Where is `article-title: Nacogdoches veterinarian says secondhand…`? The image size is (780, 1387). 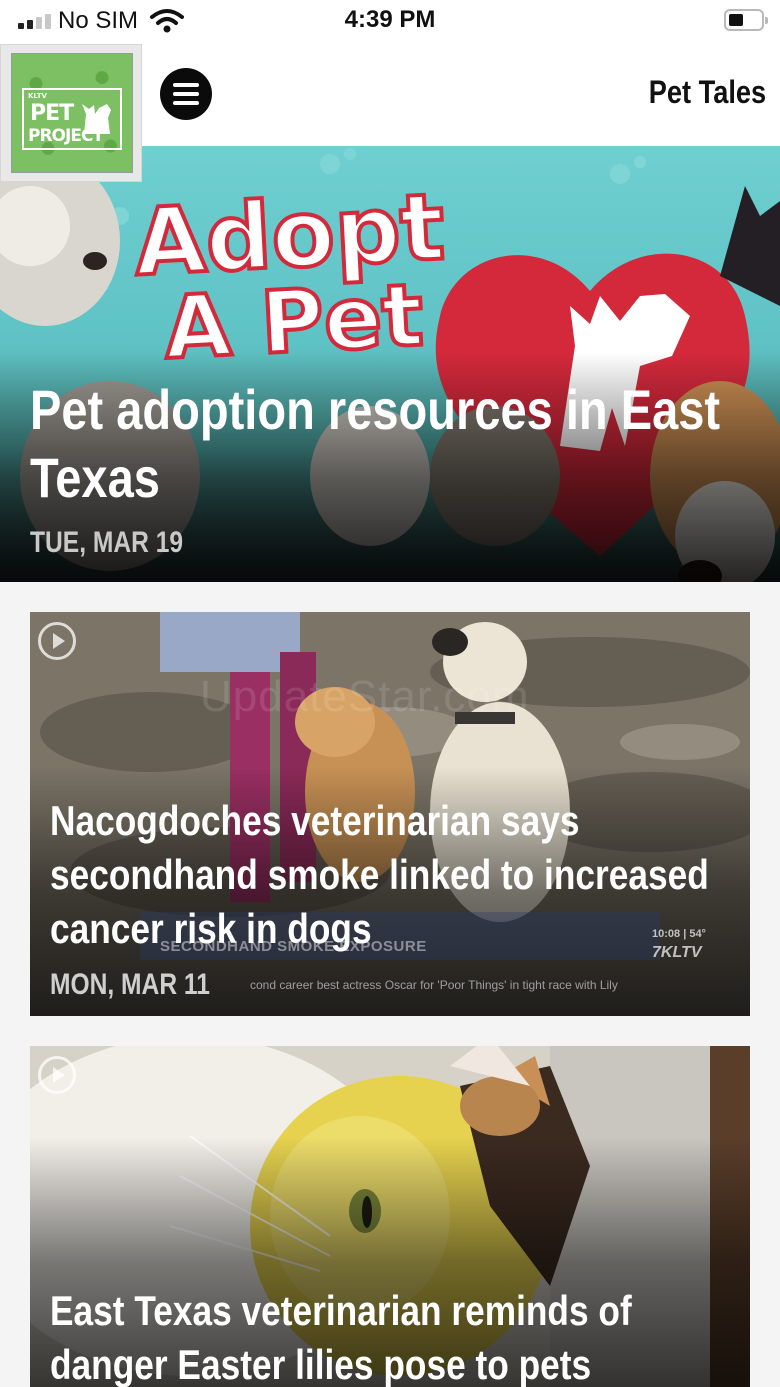
article-title: Nacogdoches veterinarian says secondhand… is located at coordinates (398, 875).